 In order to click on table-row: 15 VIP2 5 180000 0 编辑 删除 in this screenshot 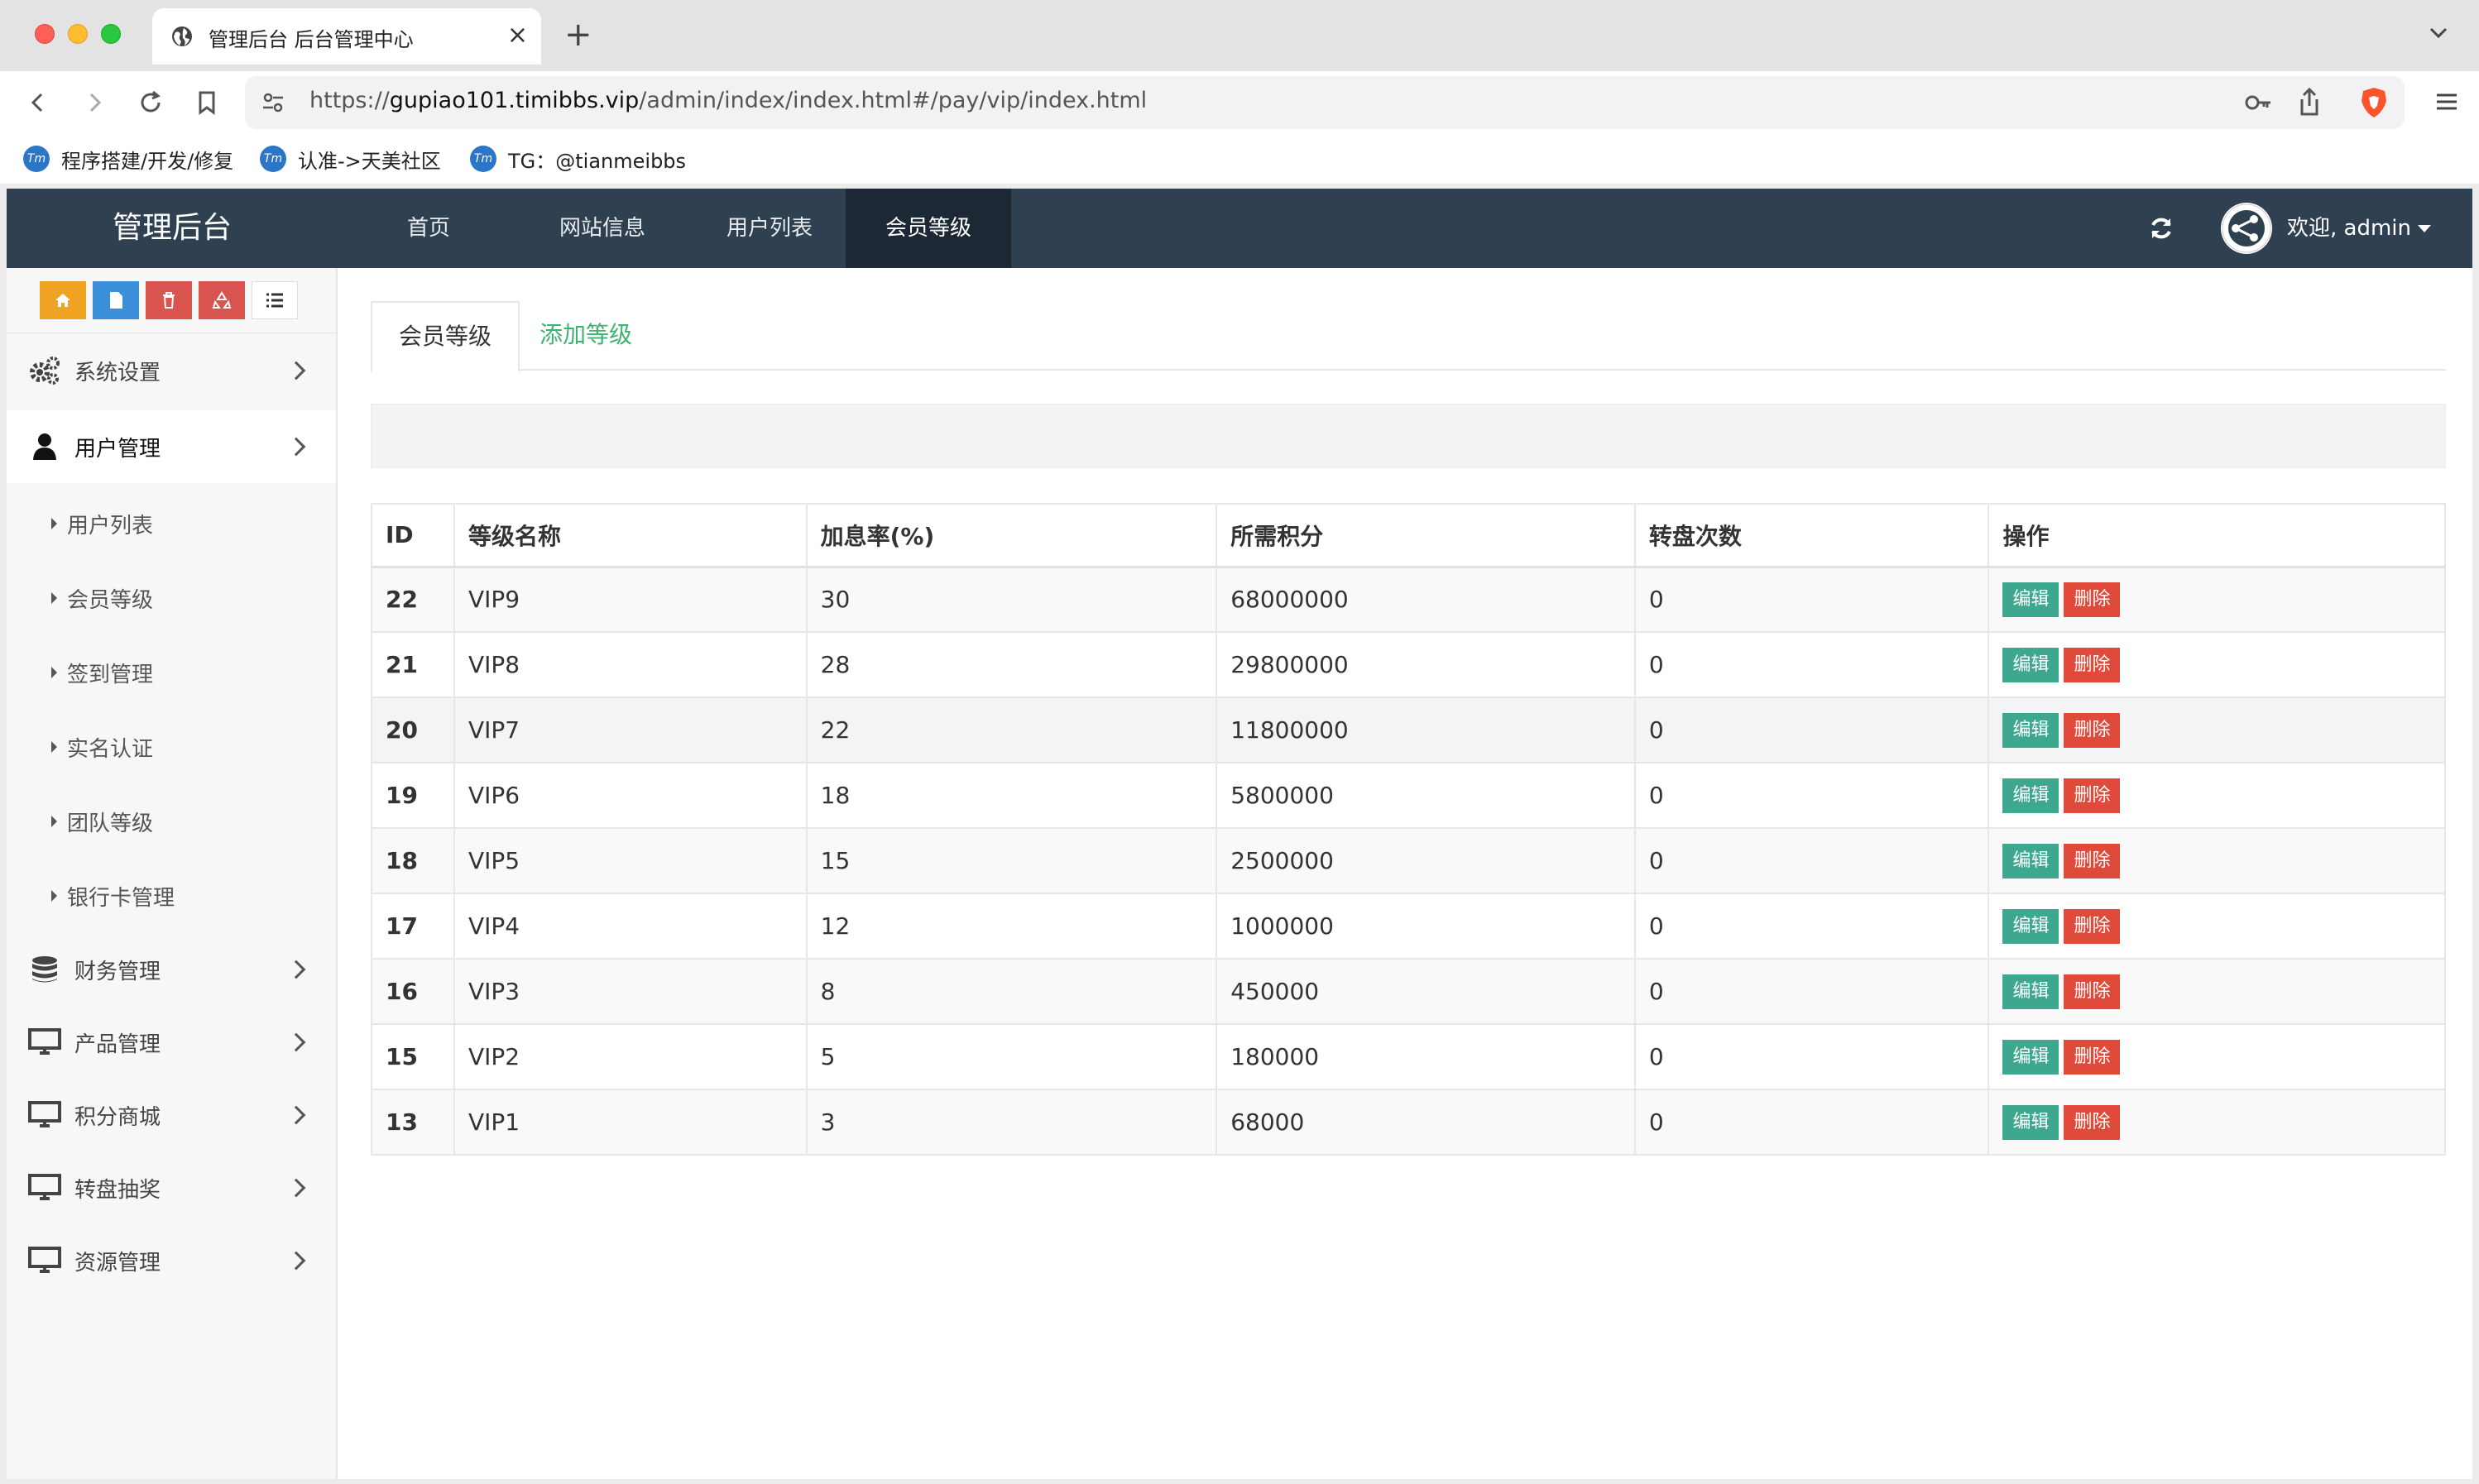, I will do `click(1408, 1056)`.